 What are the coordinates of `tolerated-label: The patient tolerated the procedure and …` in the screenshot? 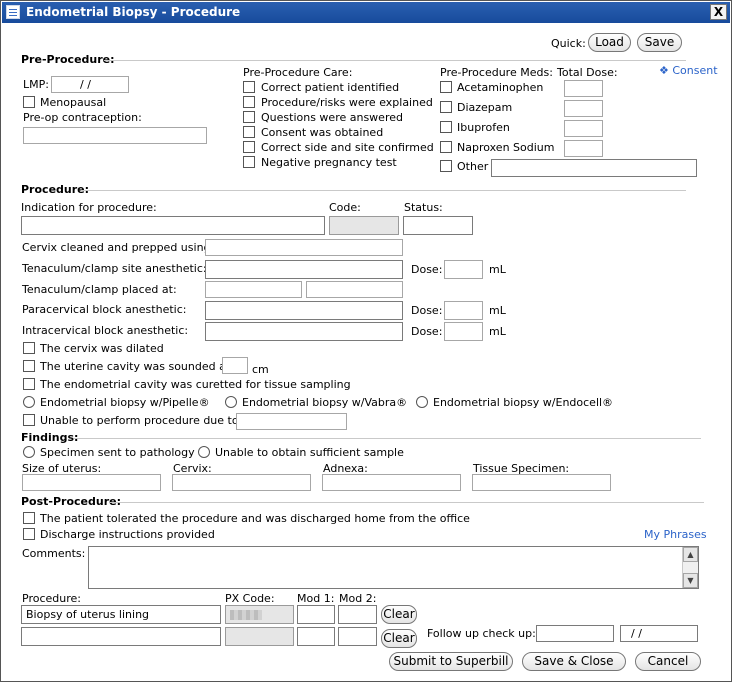 It's located at (255, 518).